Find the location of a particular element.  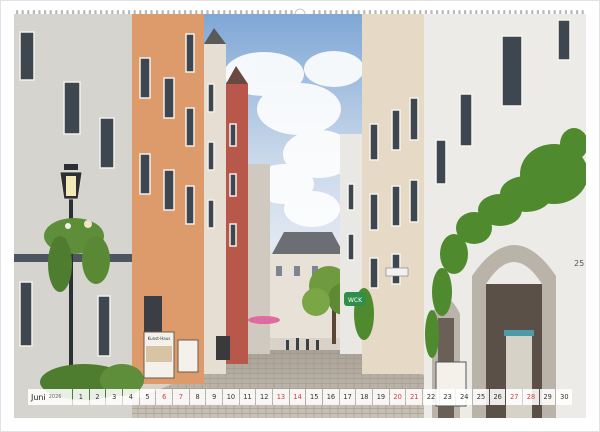

day-cell: 10 is located at coordinates (231, 397).